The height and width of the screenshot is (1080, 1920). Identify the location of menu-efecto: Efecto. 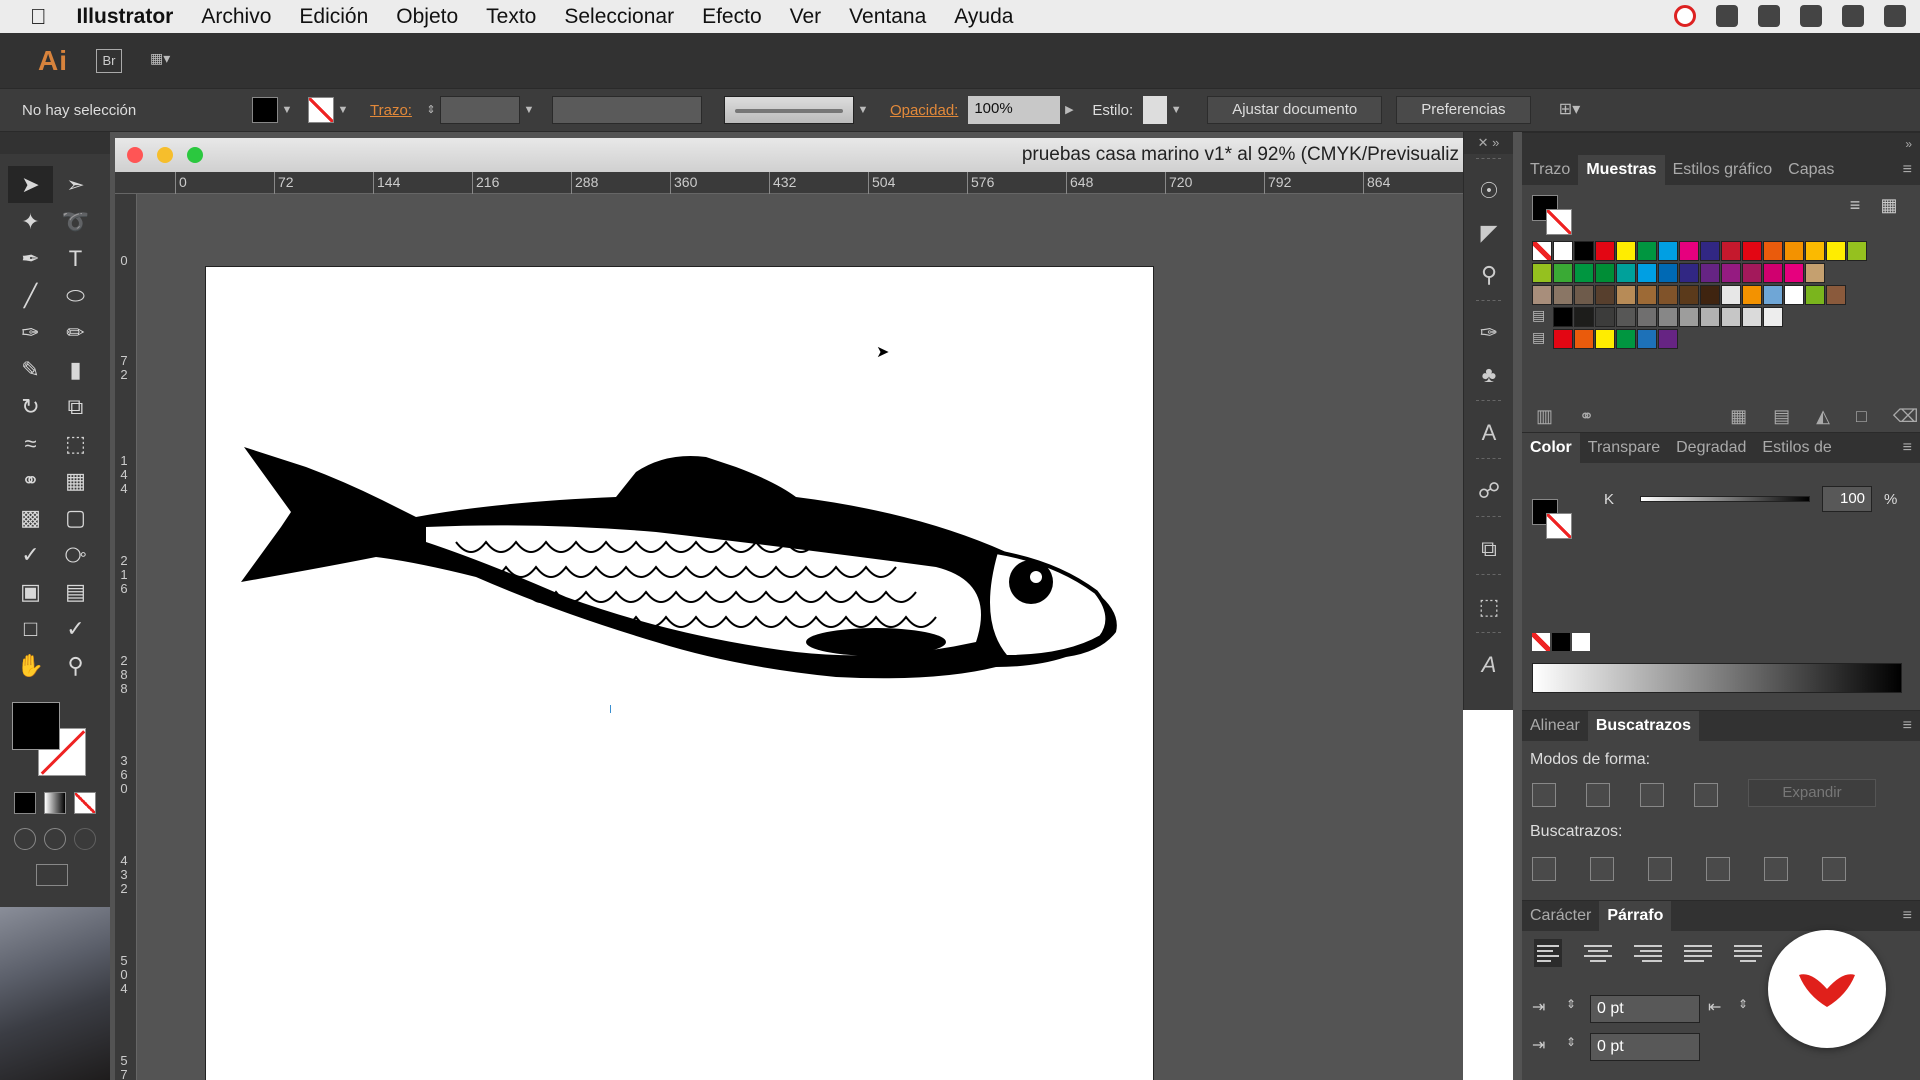
(732, 17).